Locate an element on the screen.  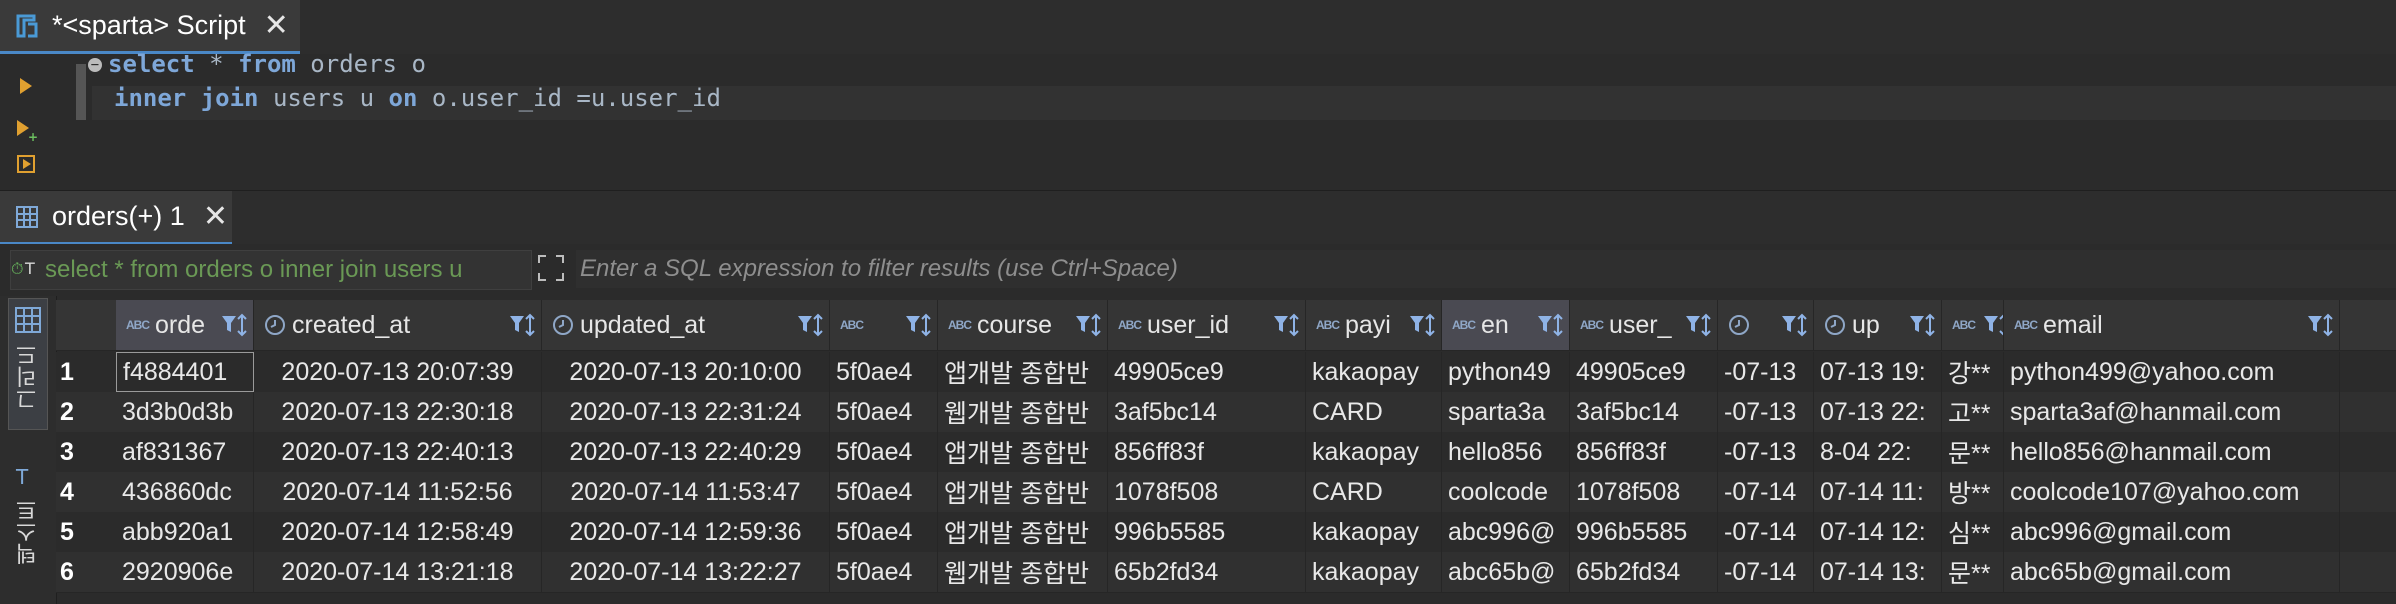
table-cell: 2020-07-13 20:07:39 is located at coordinates (398, 372).